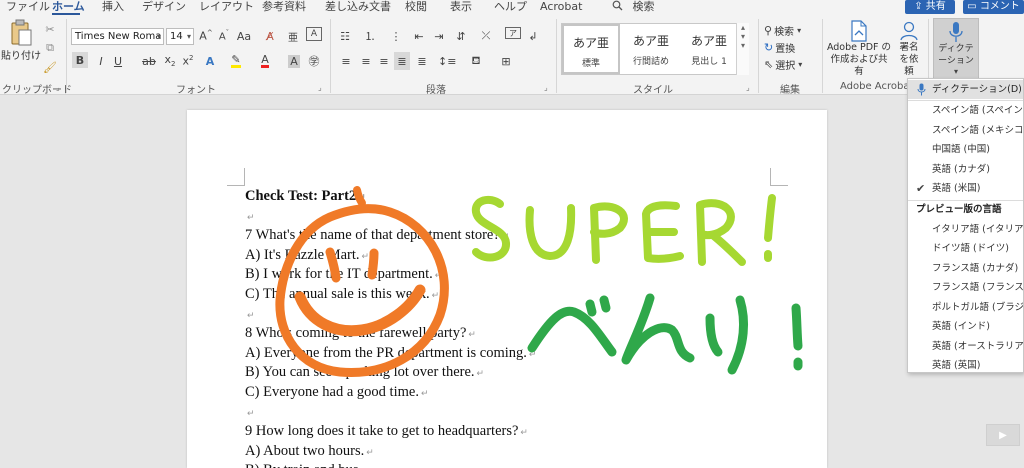 The image size is (1024, 468). Describe the element at coordinates (28, 6) in the screenshot. I see `tab-file: ファイル` at that location.